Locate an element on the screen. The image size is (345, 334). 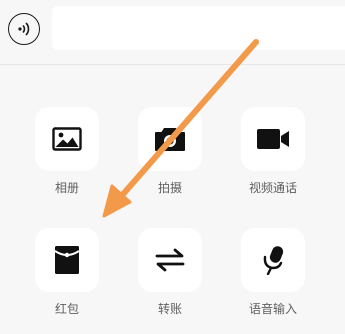
shoot-button is located at coordinates (170, 139).